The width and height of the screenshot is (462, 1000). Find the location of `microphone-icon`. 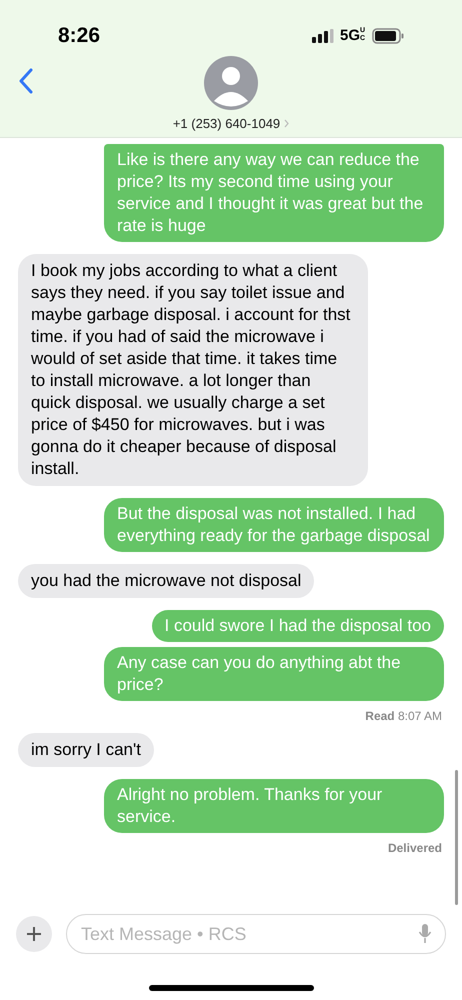

microphone-icon is located at coordinates (425, 934).